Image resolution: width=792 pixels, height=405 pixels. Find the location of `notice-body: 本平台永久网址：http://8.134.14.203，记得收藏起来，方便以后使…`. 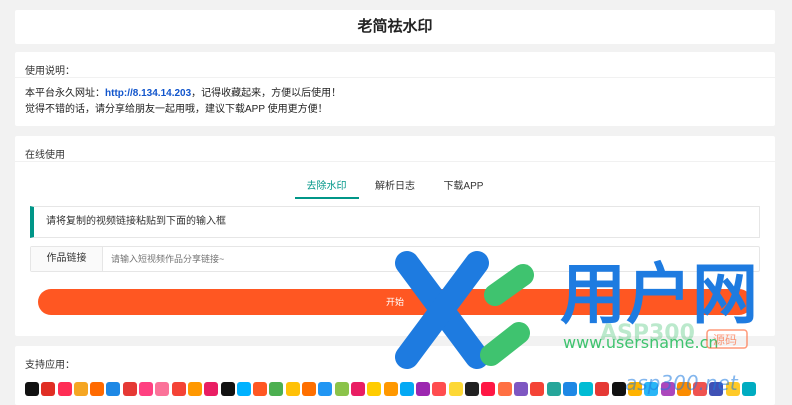

notice-body: 本平台永久网址：http://8.134.14.203，记得收藏起来，方便以后使… is located at coordinates (395, 98).